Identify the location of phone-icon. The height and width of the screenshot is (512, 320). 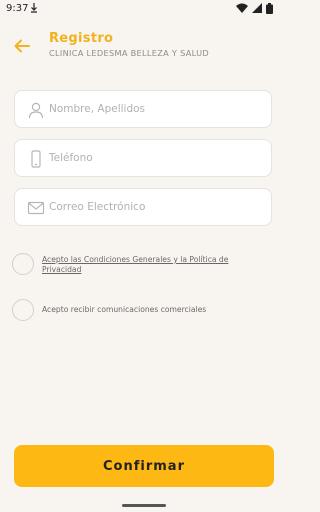
(36, 159).